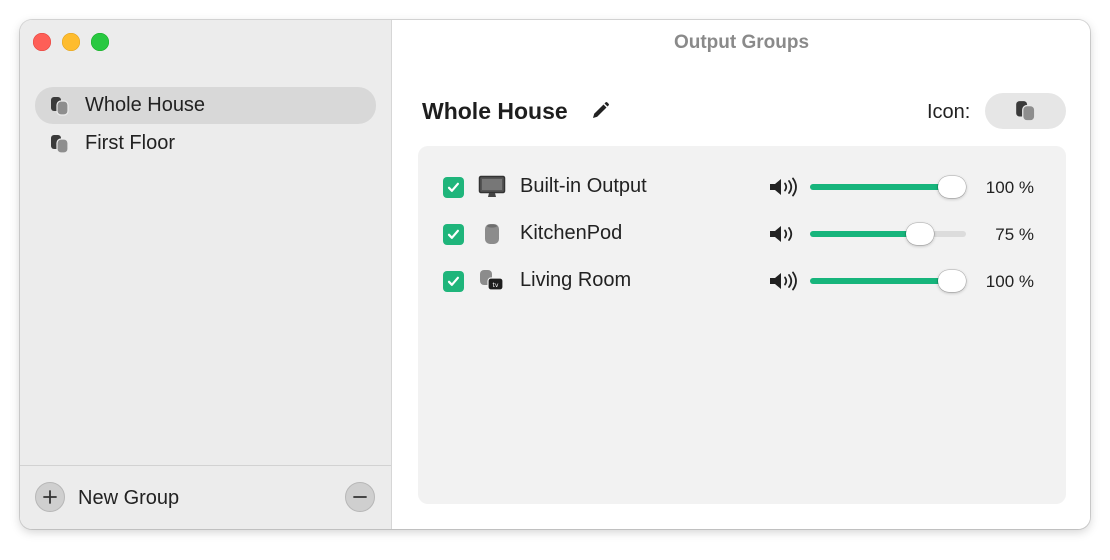  What do you see at coordinates (583, 186) in the screenshot?
I see `output-name: Built-in Output` at bounding box center [583, 186].